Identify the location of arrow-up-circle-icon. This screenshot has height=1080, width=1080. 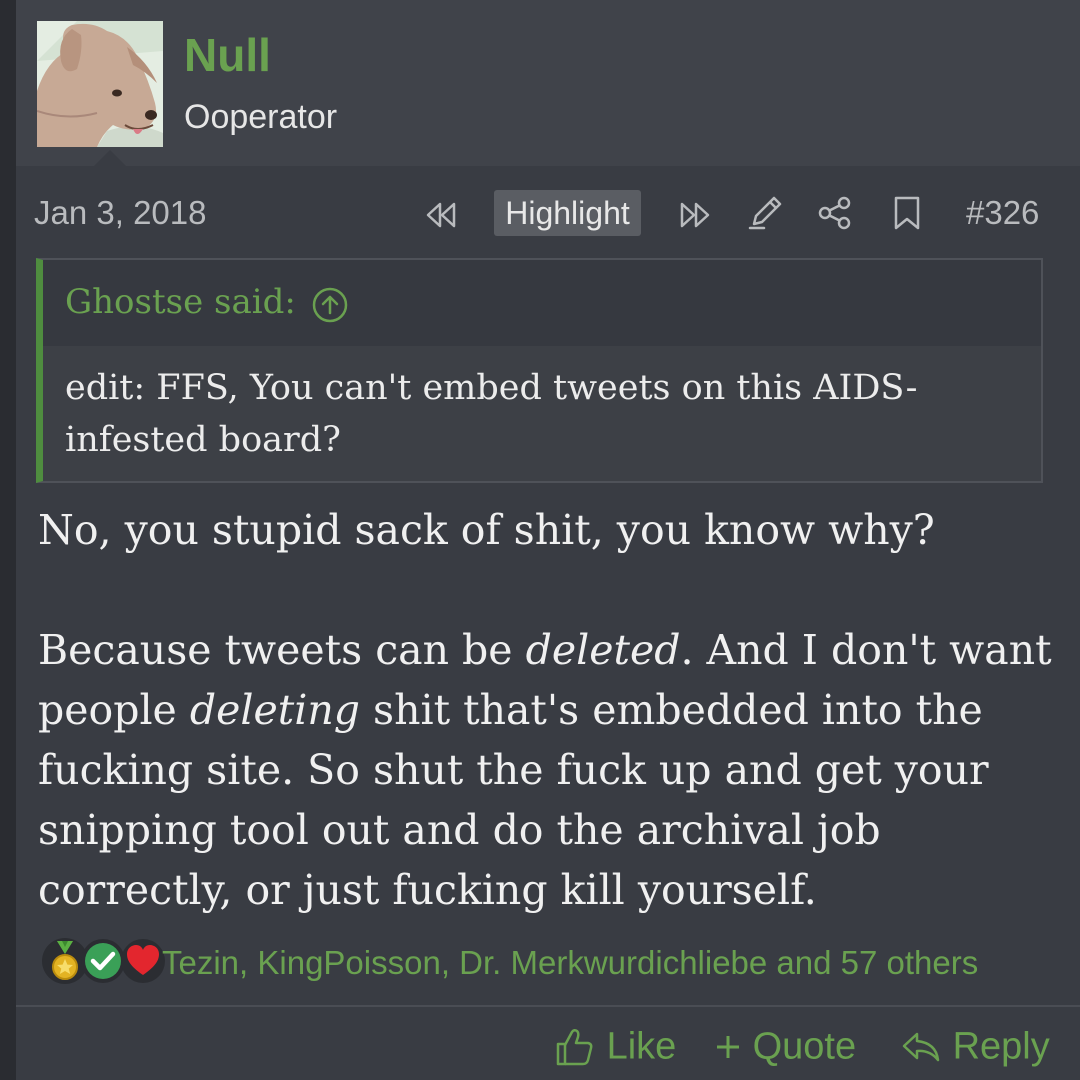
(330, 307).